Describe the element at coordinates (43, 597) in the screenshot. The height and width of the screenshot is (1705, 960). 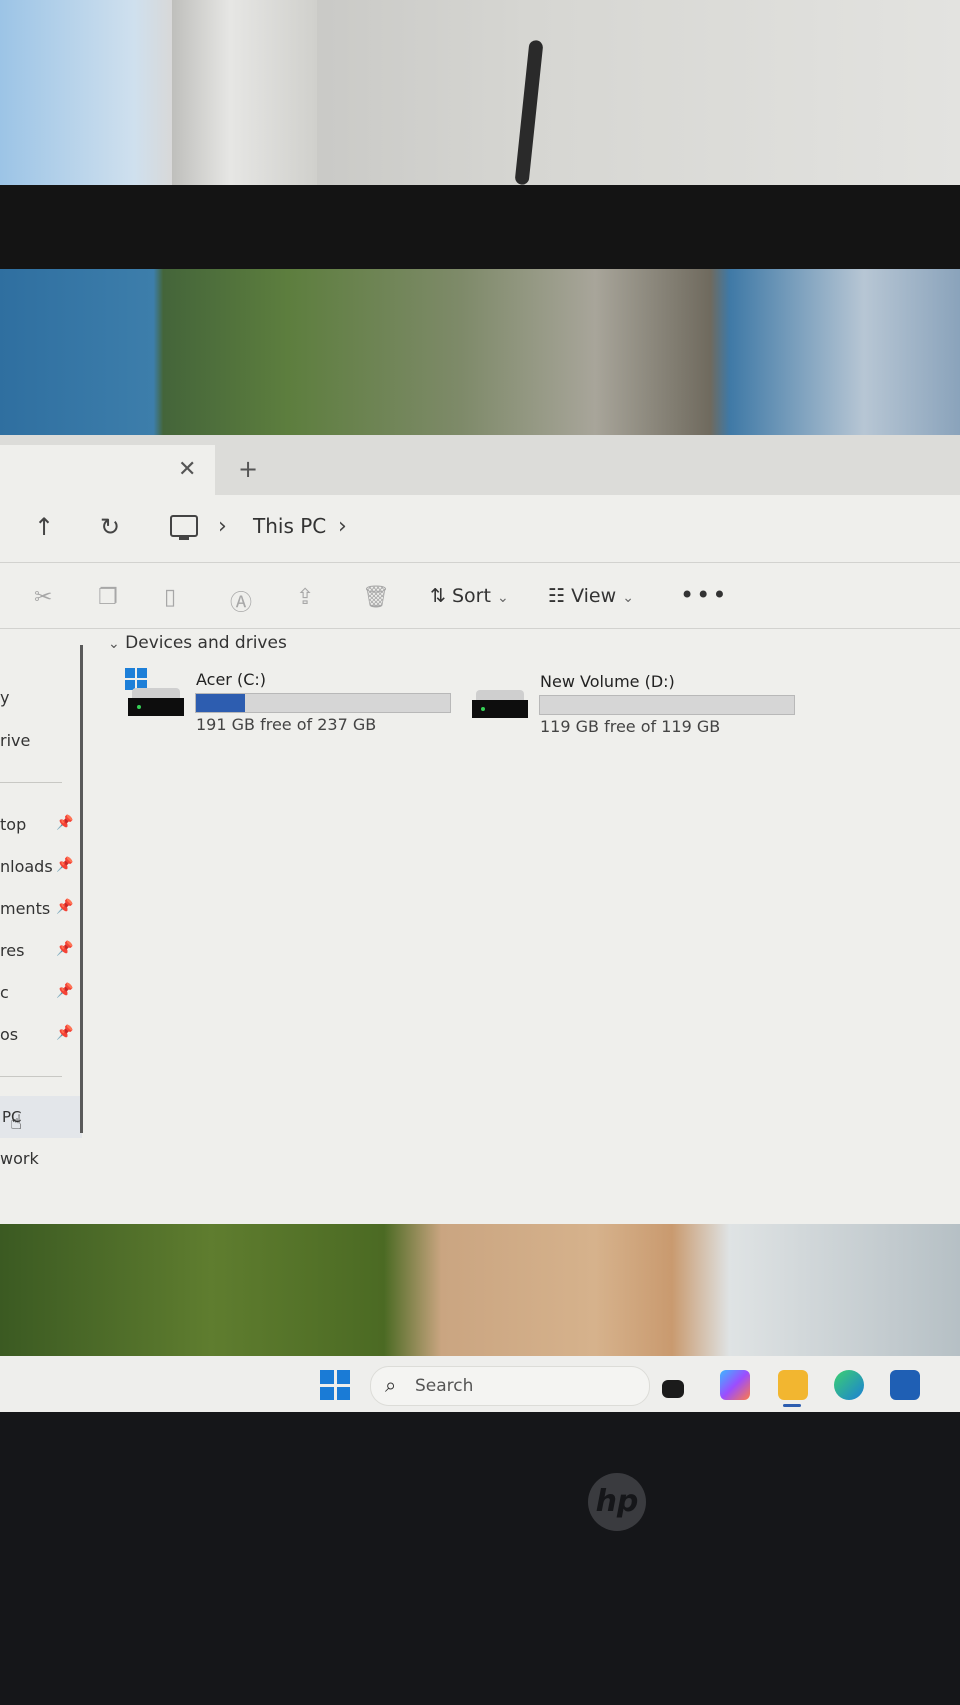
I see `cut-icon: ✂` at that location.